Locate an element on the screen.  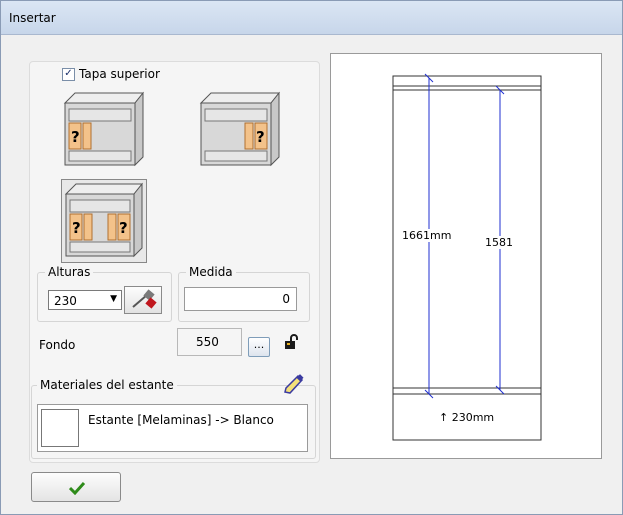
medida-legend: Medida is located at coordinates (211, 272).